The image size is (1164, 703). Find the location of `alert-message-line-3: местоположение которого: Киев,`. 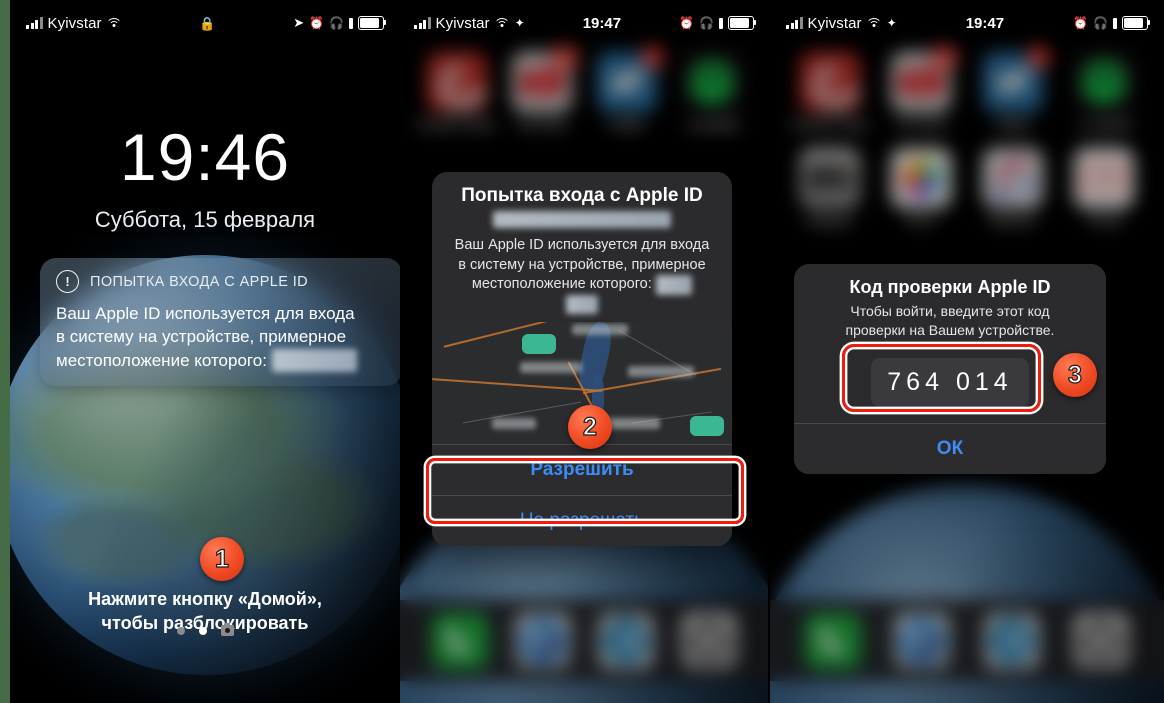

alert-message-line-3: местоположение которого: Киев, is located at coordinates (582, 285).